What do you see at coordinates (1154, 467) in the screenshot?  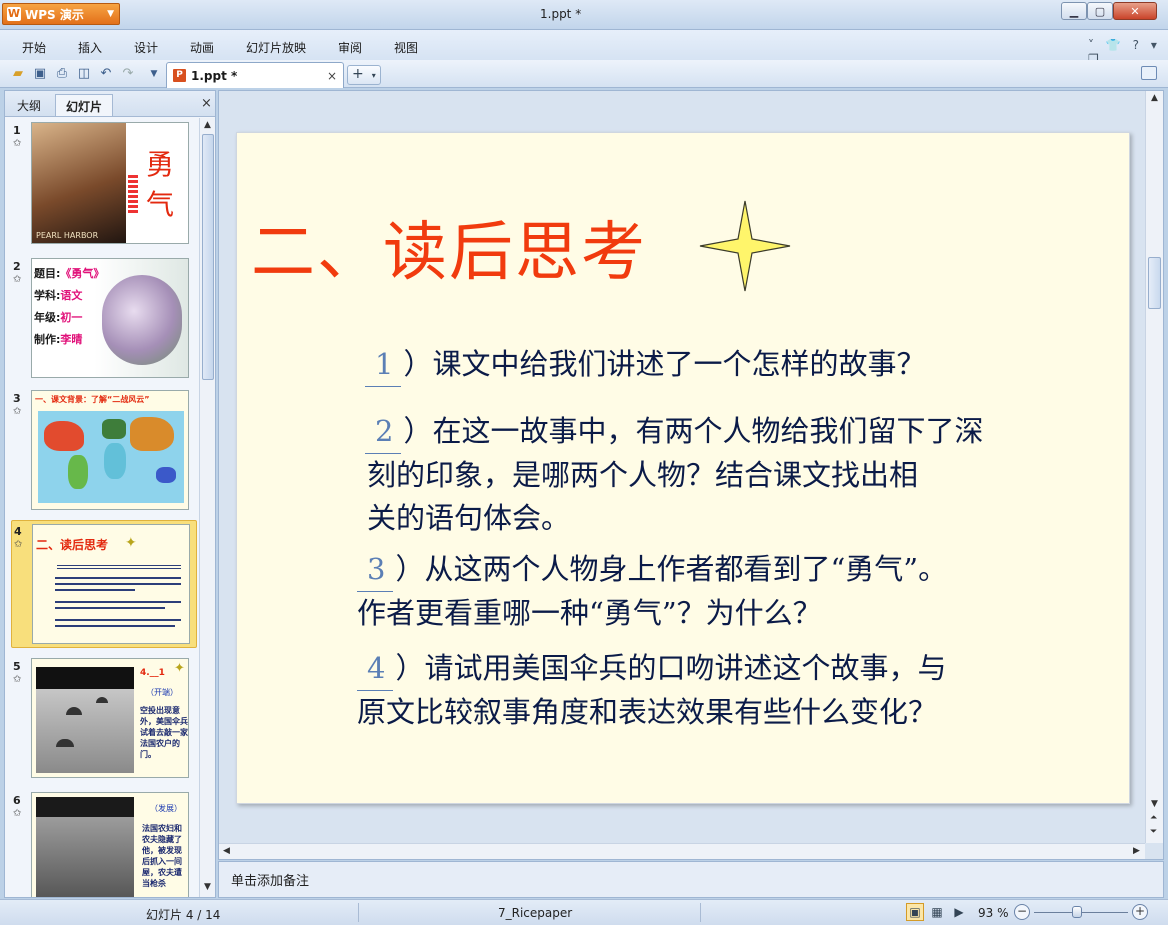 I see `editor-vertical-scrollbar: ▲ ▼ ⏶ ⏷` at bounding box center [1154, 467].